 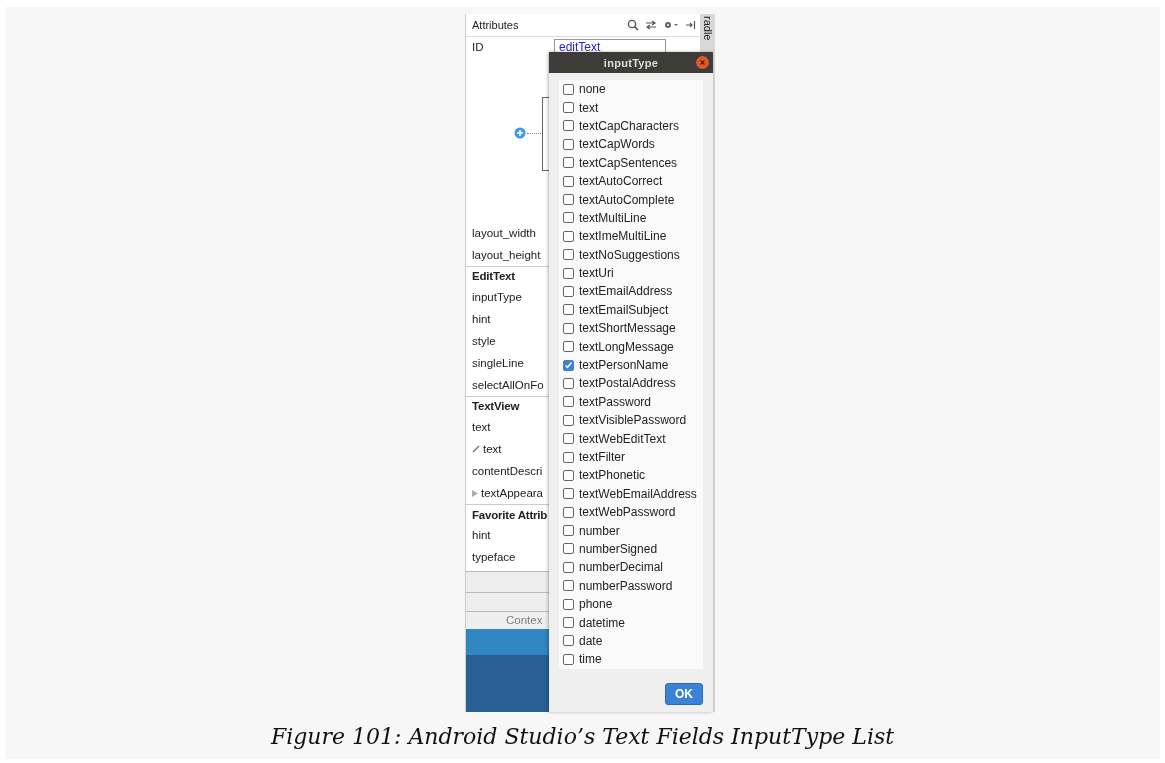 What do you see at coordinates (617, 144) in the screenshot?
I see `option-label: textCapWords` at bounding box center [617, 144].